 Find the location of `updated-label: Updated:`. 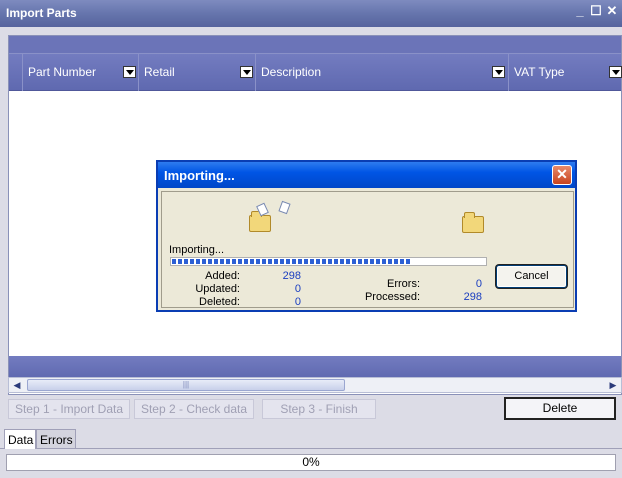

updated-label: Updated: is located at coordinates (217, 289).